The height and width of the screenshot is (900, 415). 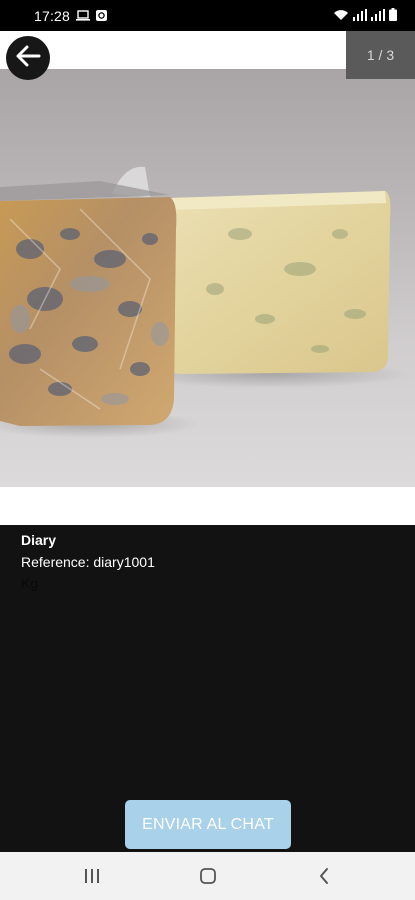 I want to click on notification-app-icon, so click(x=102, y=16).